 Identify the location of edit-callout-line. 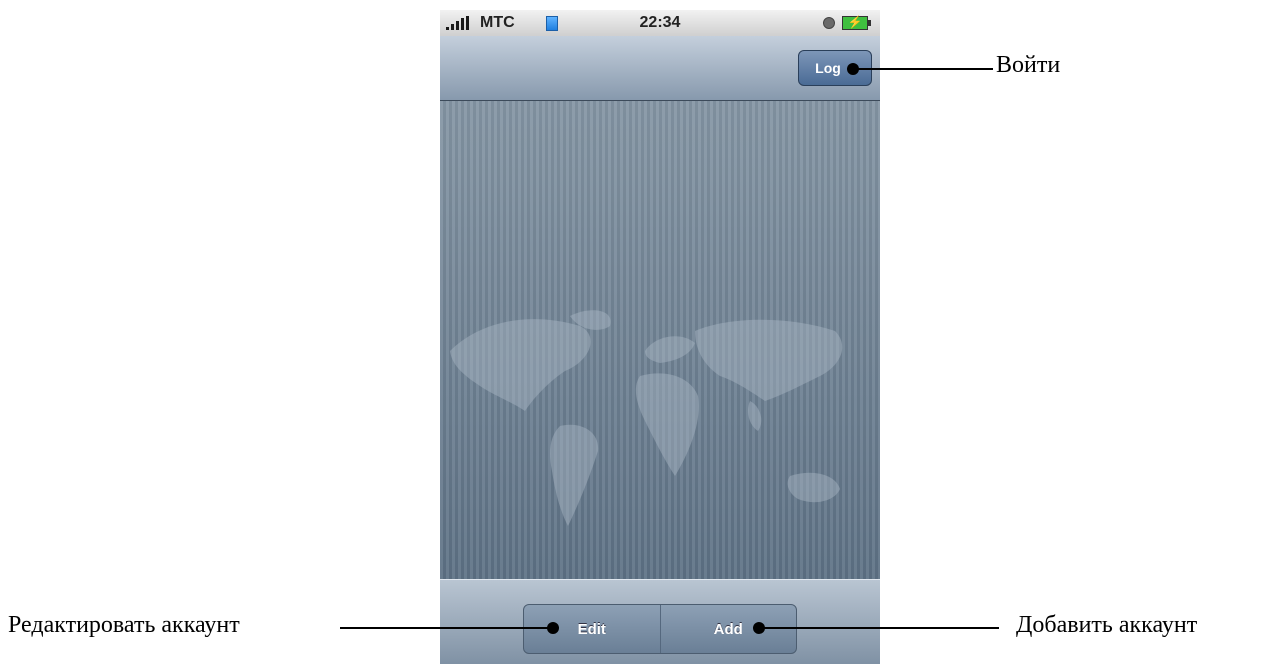
(446, 628).